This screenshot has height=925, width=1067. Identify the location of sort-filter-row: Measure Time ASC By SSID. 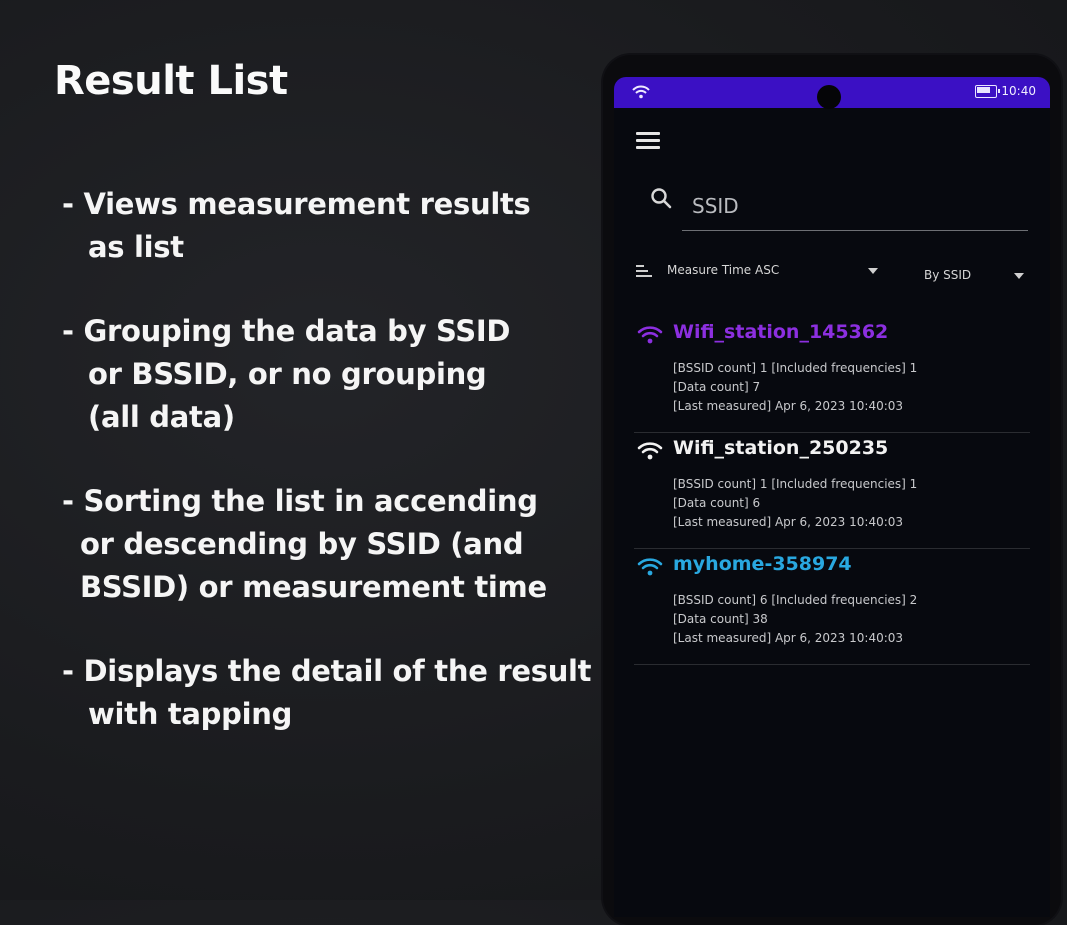
(832, 273).